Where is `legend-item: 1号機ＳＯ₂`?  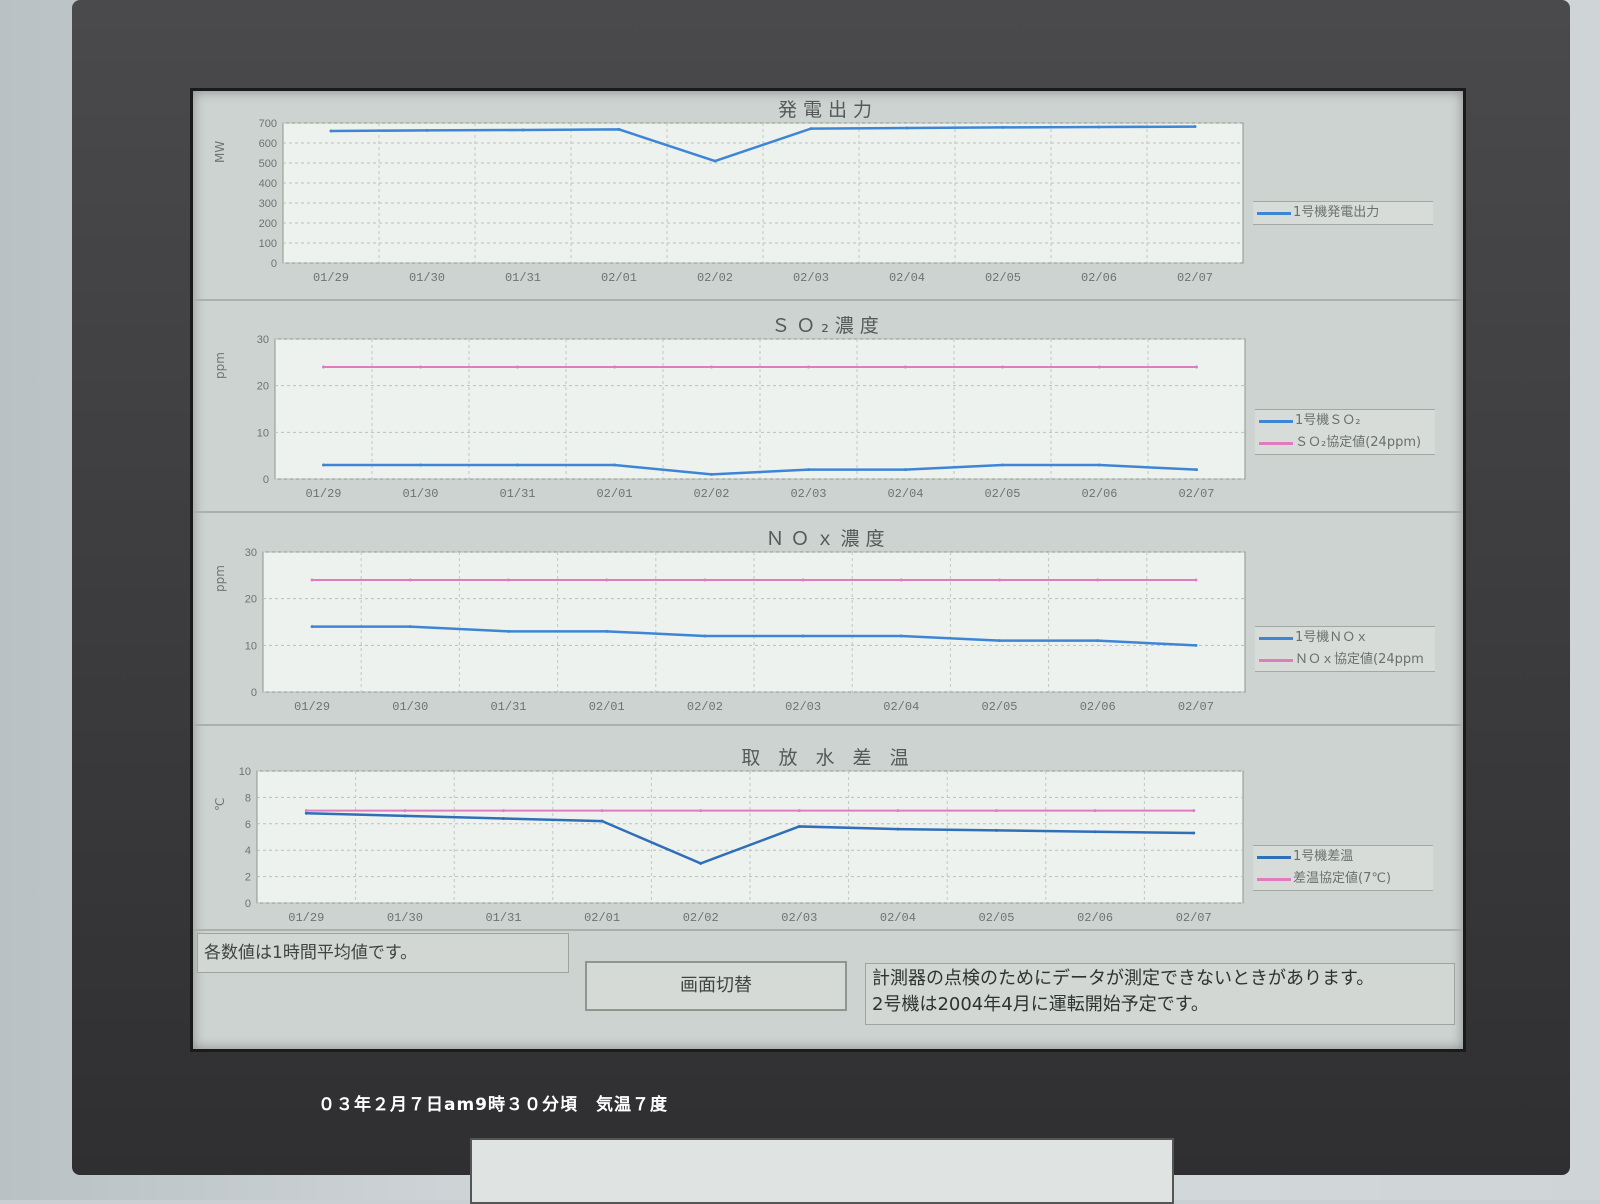 legend-item: 1号機ＳＯ₂ is located at coordinates (1345, 421).